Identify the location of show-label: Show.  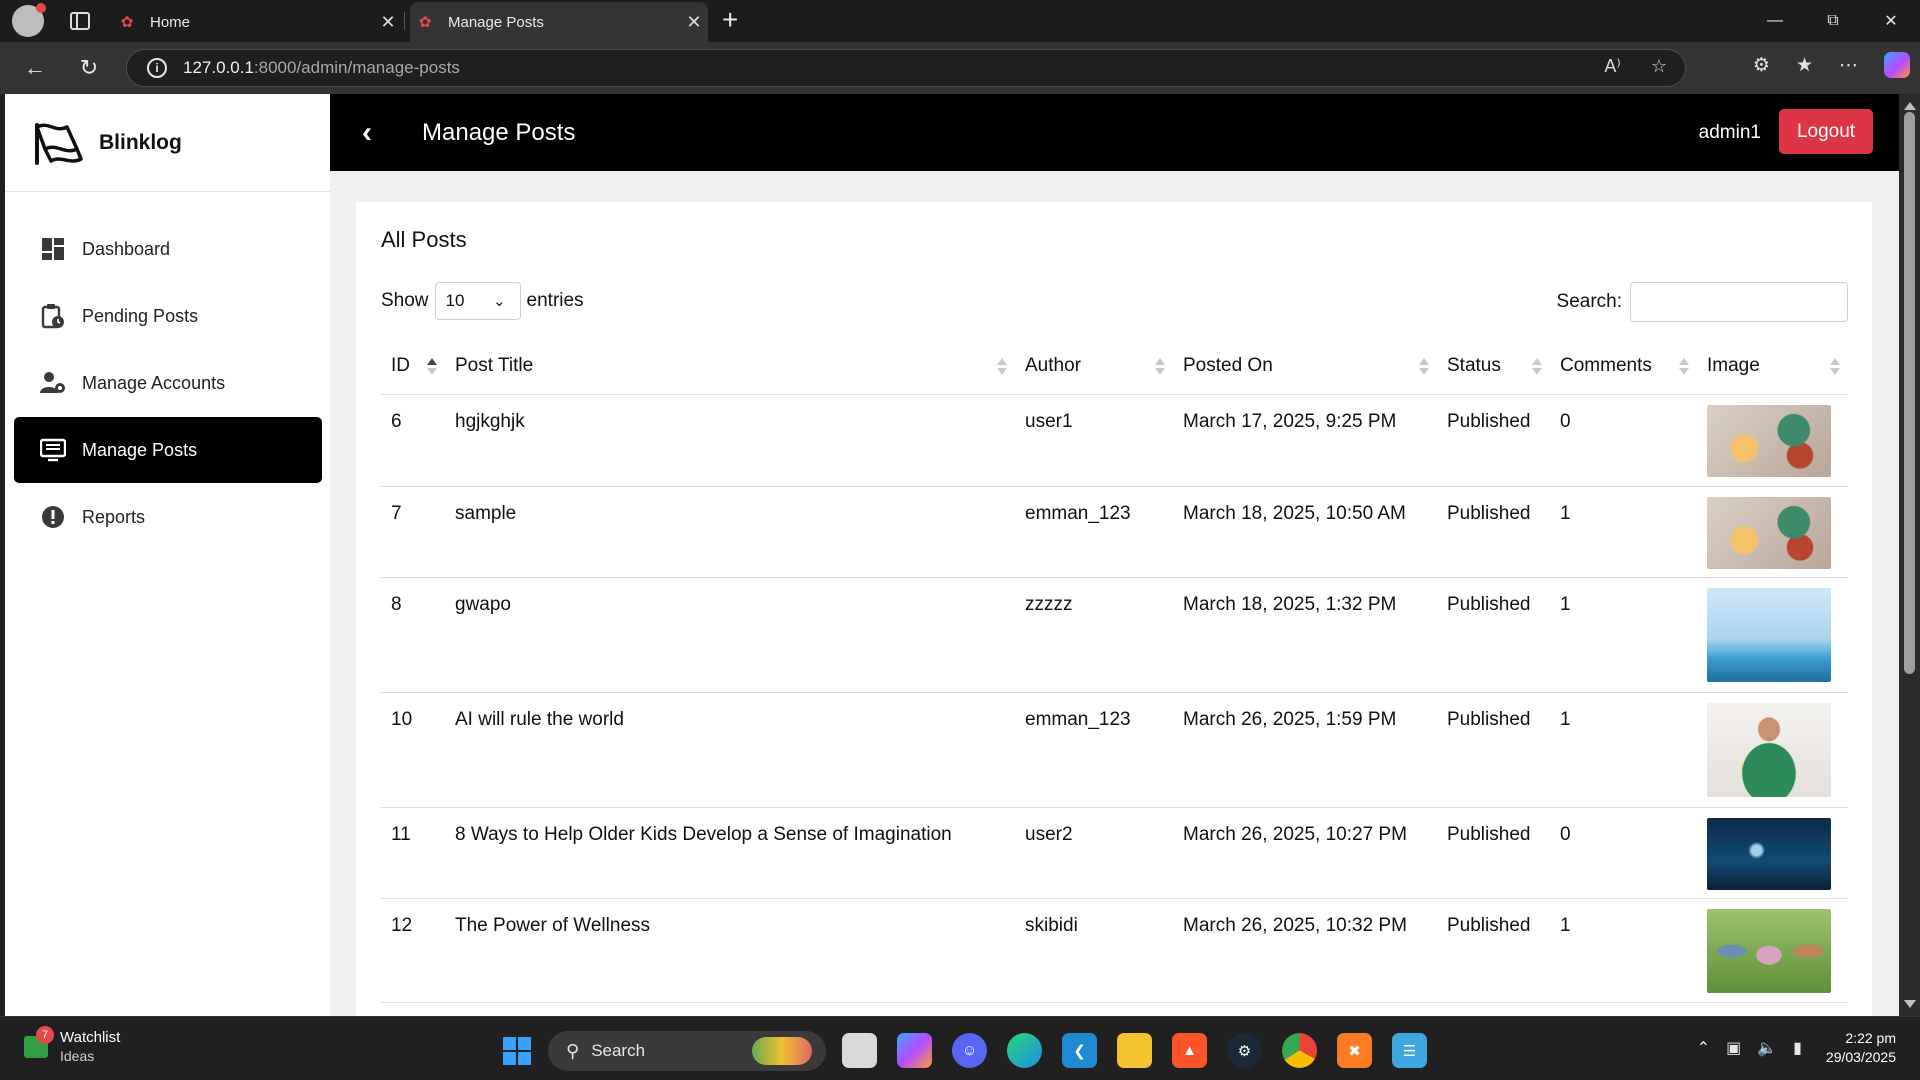
(405, 300).